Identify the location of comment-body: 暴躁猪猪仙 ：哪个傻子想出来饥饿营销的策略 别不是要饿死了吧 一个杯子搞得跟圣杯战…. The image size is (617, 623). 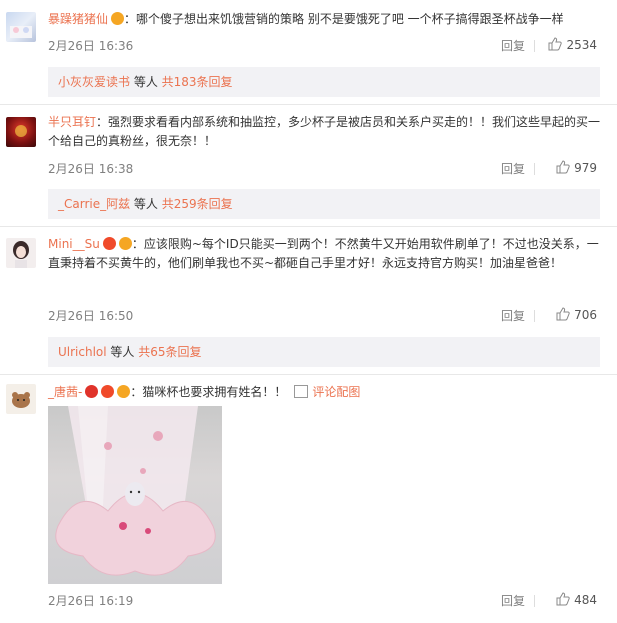
(327, 19).